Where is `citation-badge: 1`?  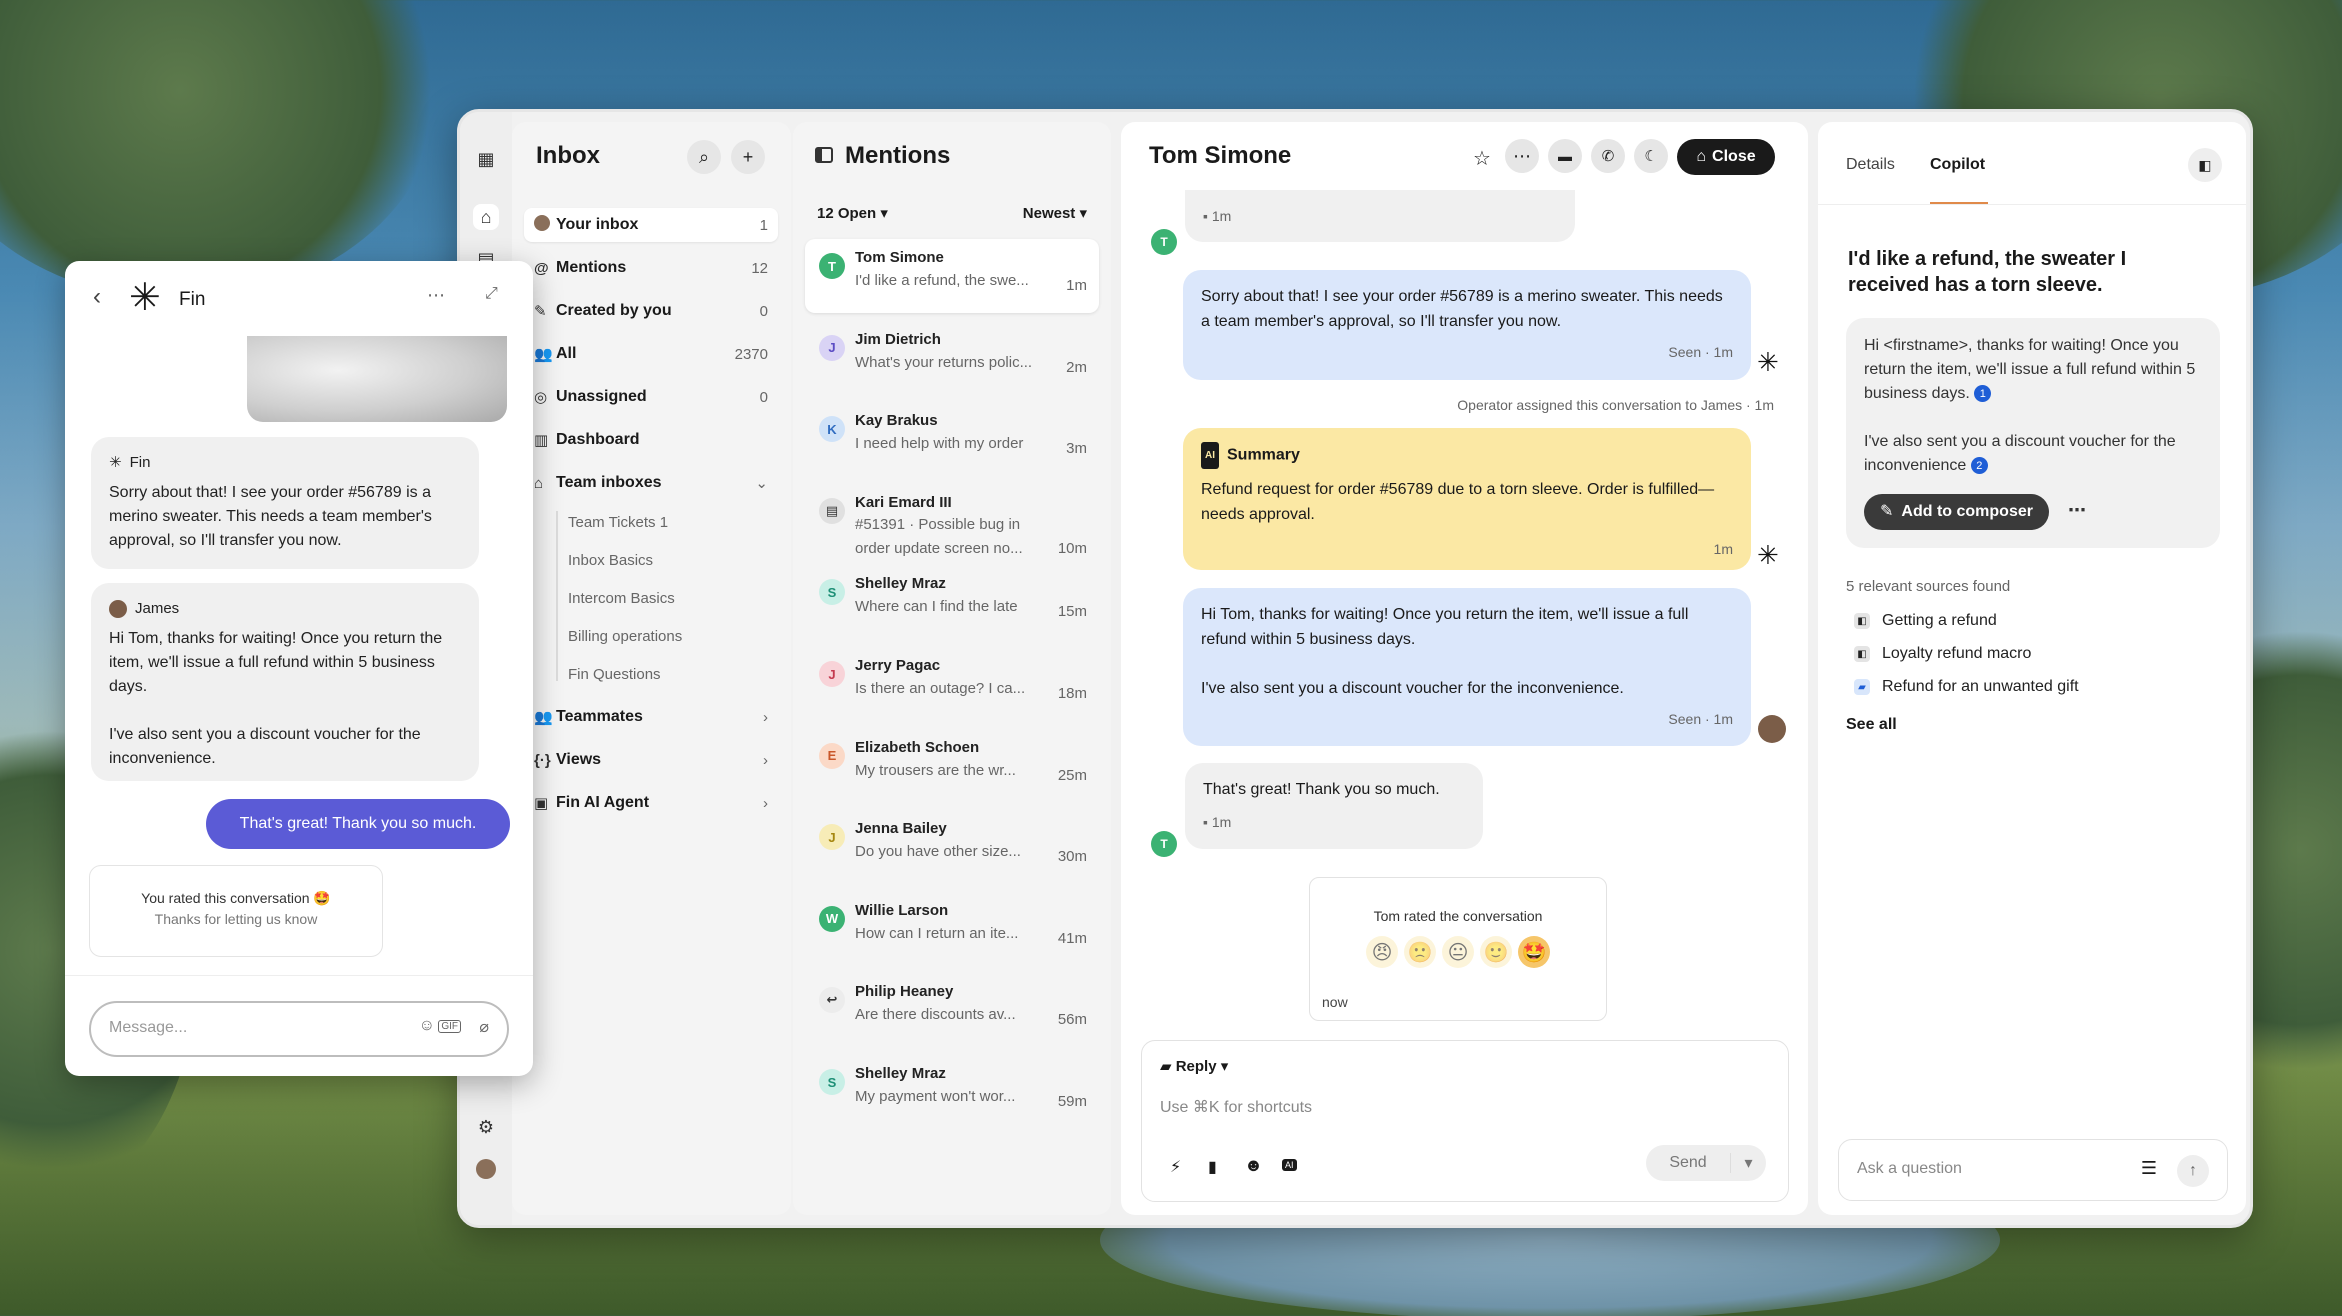 citation-badge: 1 is located at coordinates (1983, 394).